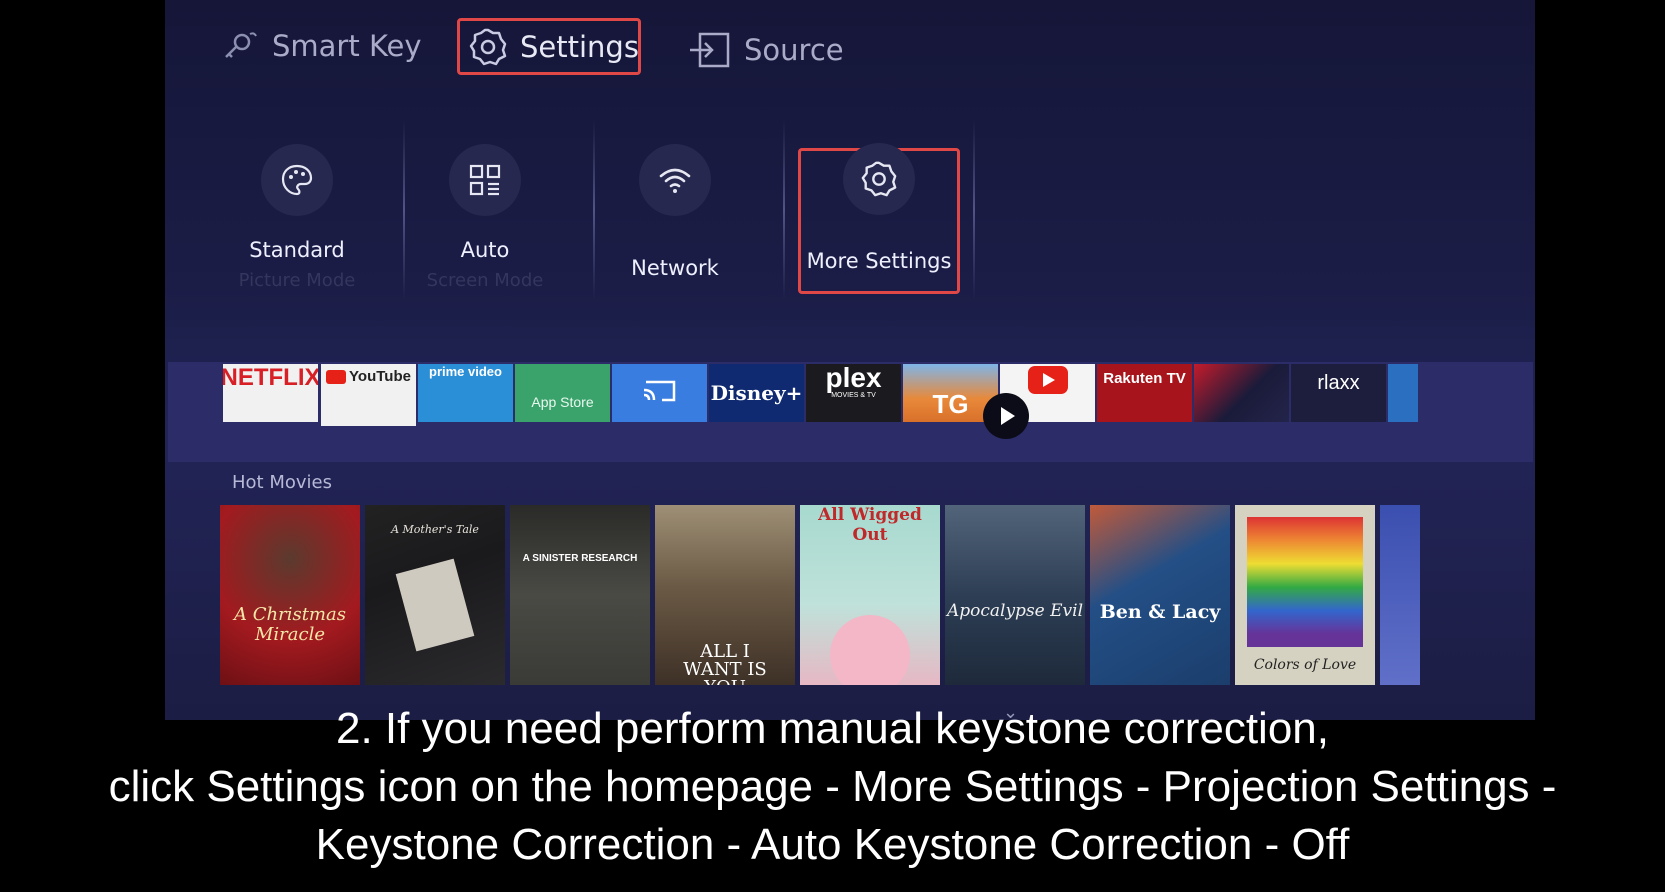 The image size is (1665, 892). I want to click on app-disney-plus: Disney+, so click(756, 393).